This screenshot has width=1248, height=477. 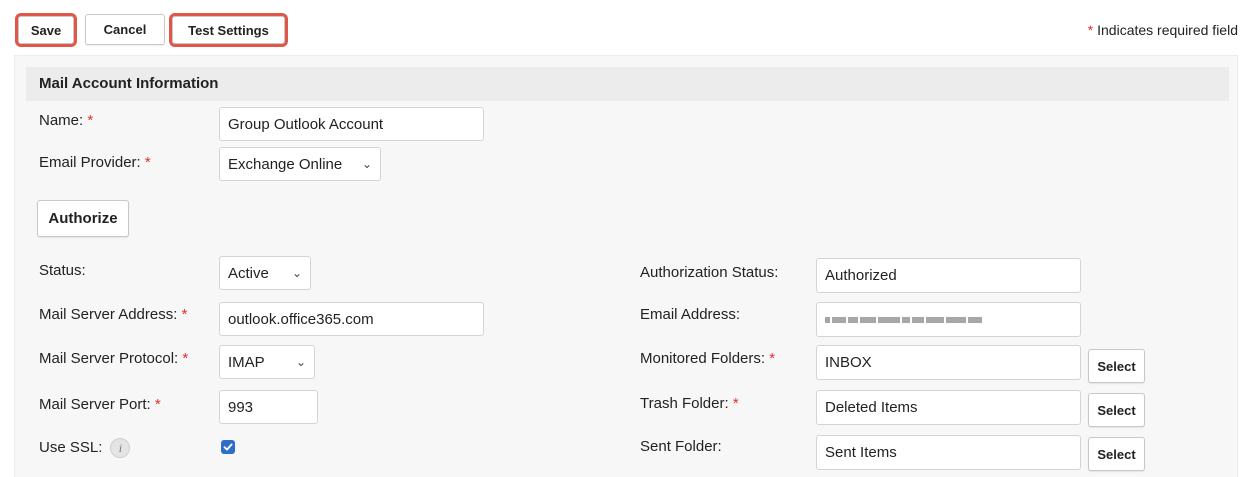 I want to click on status-select: Active ⌄, so click(x=265, y=273).